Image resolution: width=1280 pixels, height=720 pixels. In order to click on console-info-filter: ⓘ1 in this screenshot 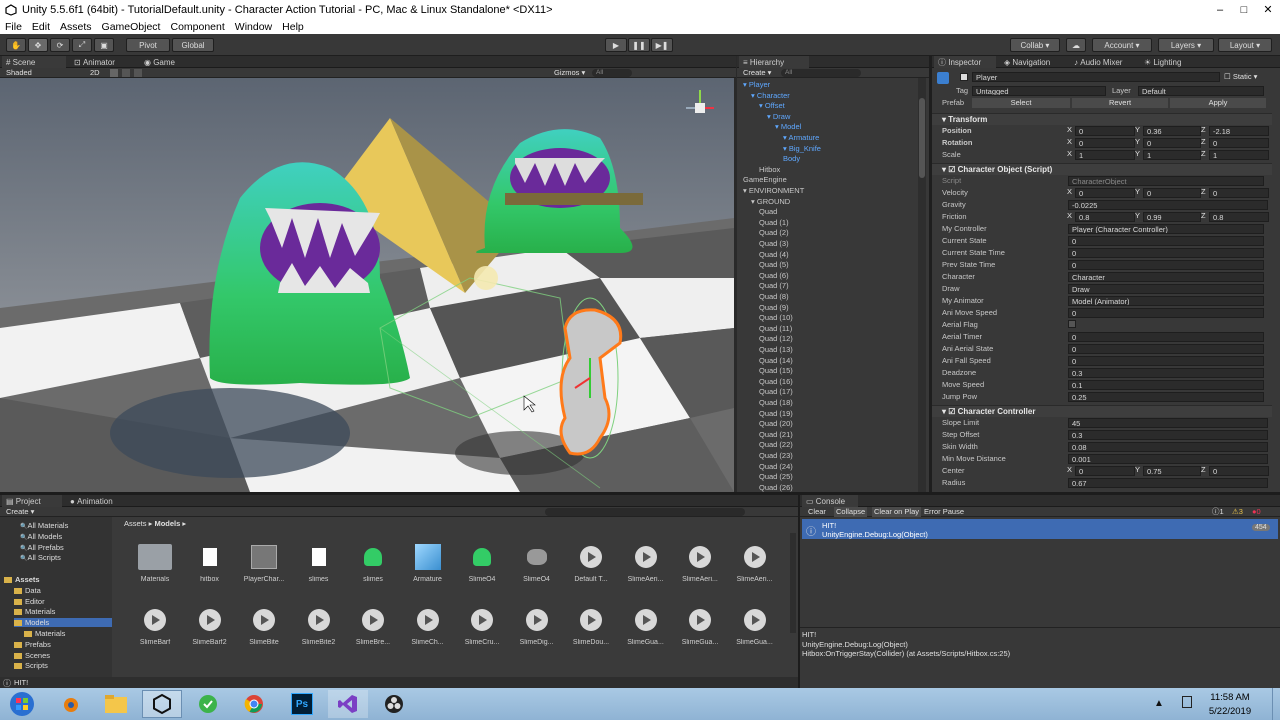, I will do `click(1218, 512)`.